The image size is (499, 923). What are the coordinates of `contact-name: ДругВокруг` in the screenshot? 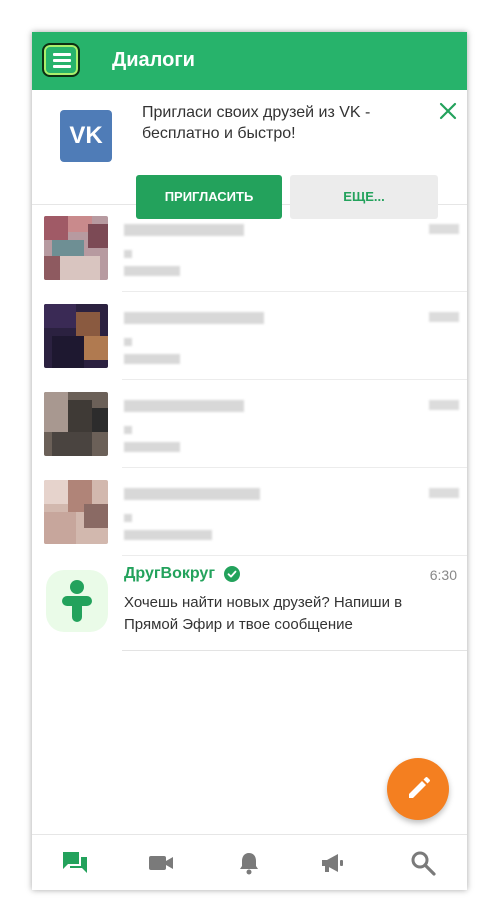 It's located at (169, 573).